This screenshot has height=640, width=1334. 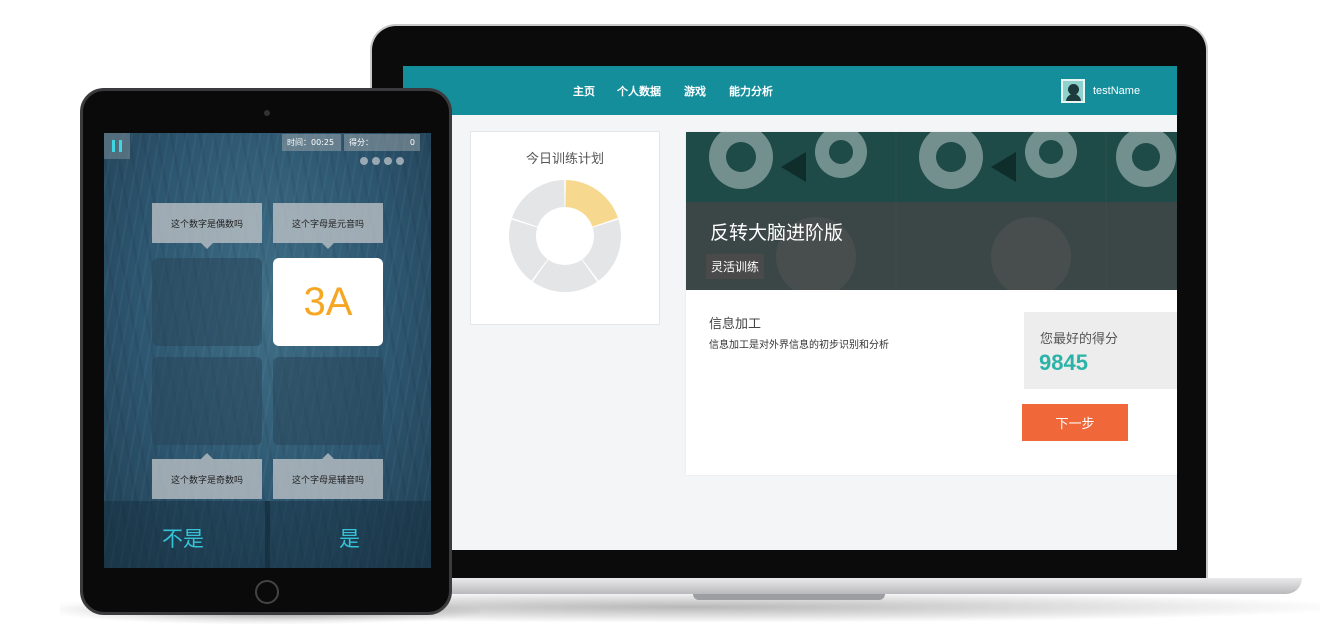 I want to click on card-slot-top-right: 3A, so click(x=328, y=302).